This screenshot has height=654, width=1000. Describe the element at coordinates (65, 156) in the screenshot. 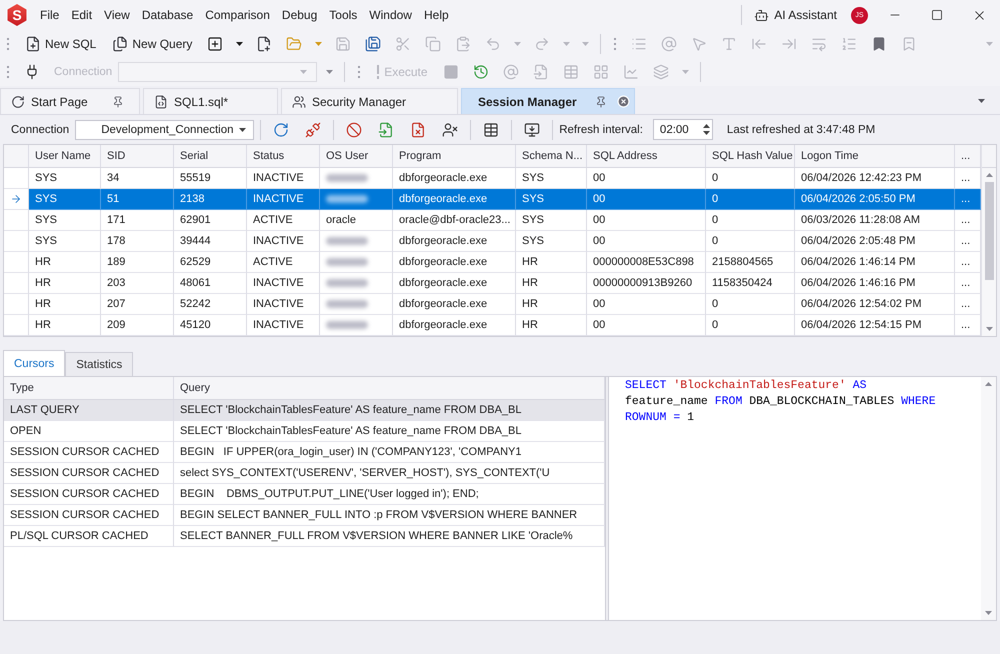

I see `column-header: User Name` at that location.